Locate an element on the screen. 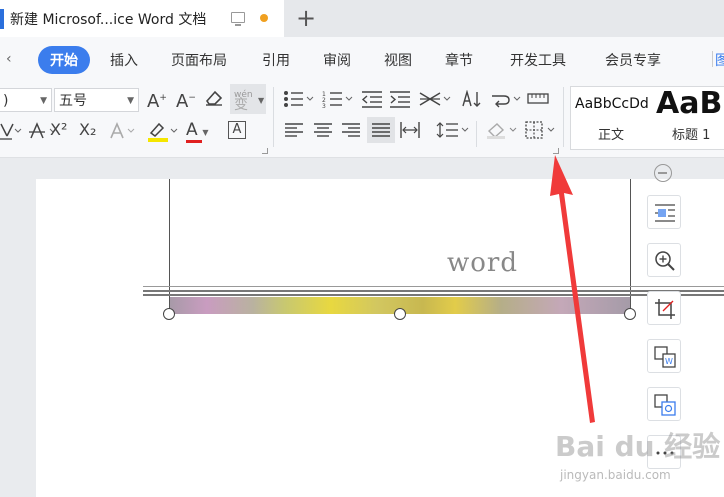 The width and height of the screenshot is (724, 497). image-to-text-icon: W is located at coordinates (665, 357).